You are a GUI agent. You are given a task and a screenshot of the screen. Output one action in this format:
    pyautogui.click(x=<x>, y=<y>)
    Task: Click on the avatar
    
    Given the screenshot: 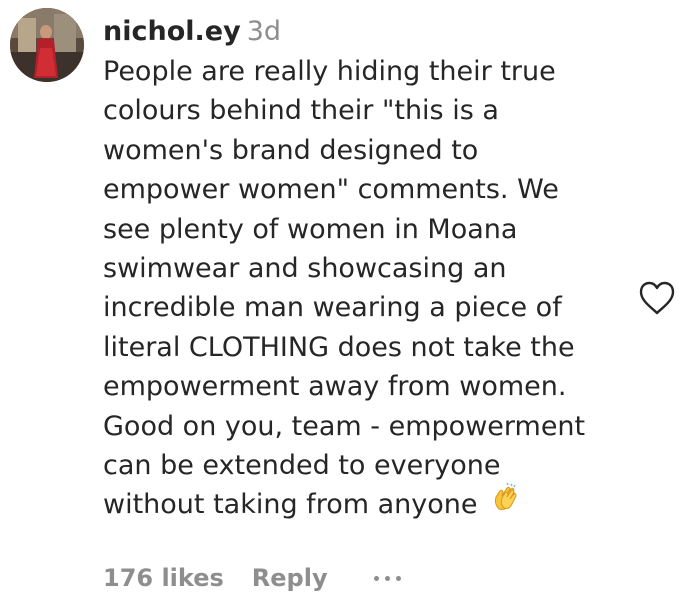 What is the action you would take?
    pyautogui.click(x=47, y=45)
    